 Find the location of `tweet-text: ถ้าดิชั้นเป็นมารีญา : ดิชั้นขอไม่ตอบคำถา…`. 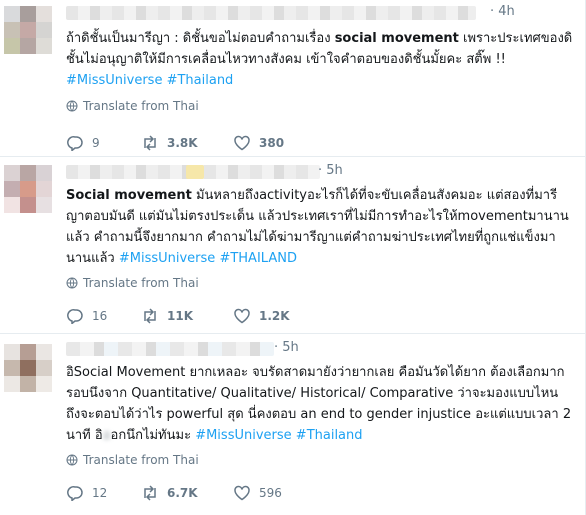

tweet-text: ถ้าดิชั้นเป็นมารีญา : ดิชั้นขอไม่ตอบคำถา… is located at coordinates (319, 59).